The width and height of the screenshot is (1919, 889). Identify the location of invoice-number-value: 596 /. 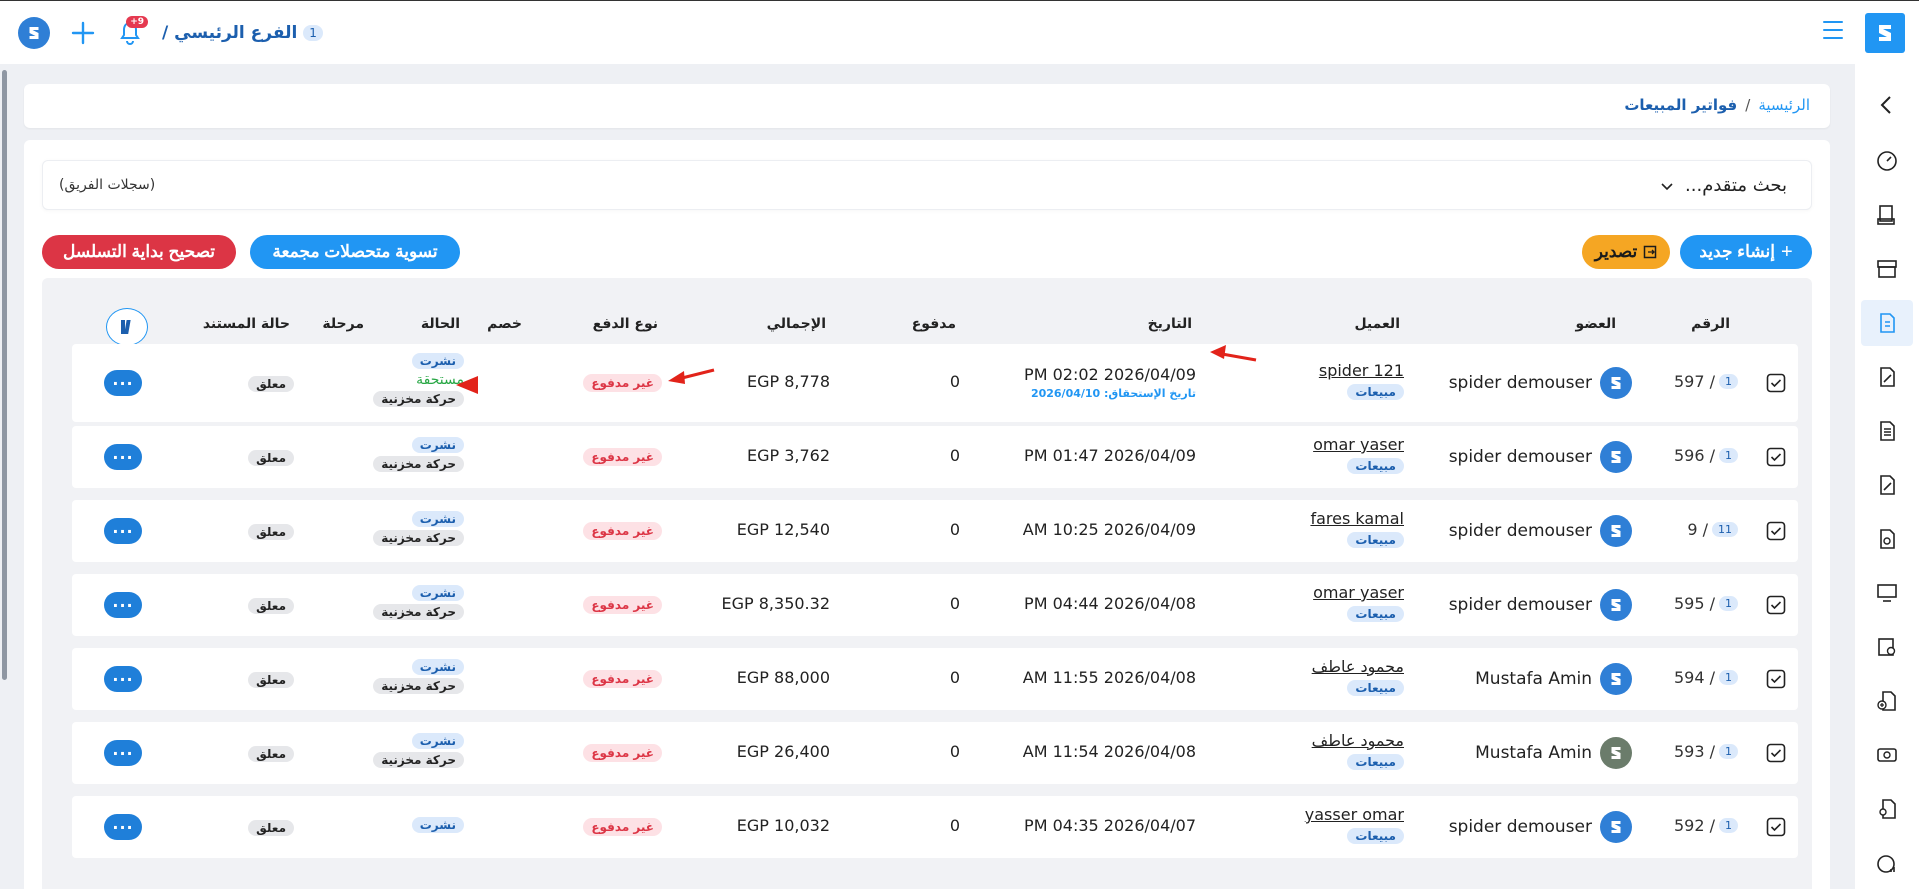
(1694, 455).